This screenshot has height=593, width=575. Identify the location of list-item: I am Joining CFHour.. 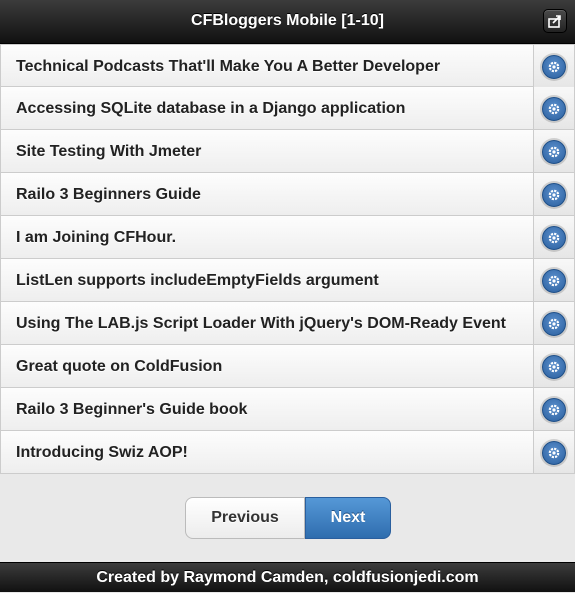
(287, 237).